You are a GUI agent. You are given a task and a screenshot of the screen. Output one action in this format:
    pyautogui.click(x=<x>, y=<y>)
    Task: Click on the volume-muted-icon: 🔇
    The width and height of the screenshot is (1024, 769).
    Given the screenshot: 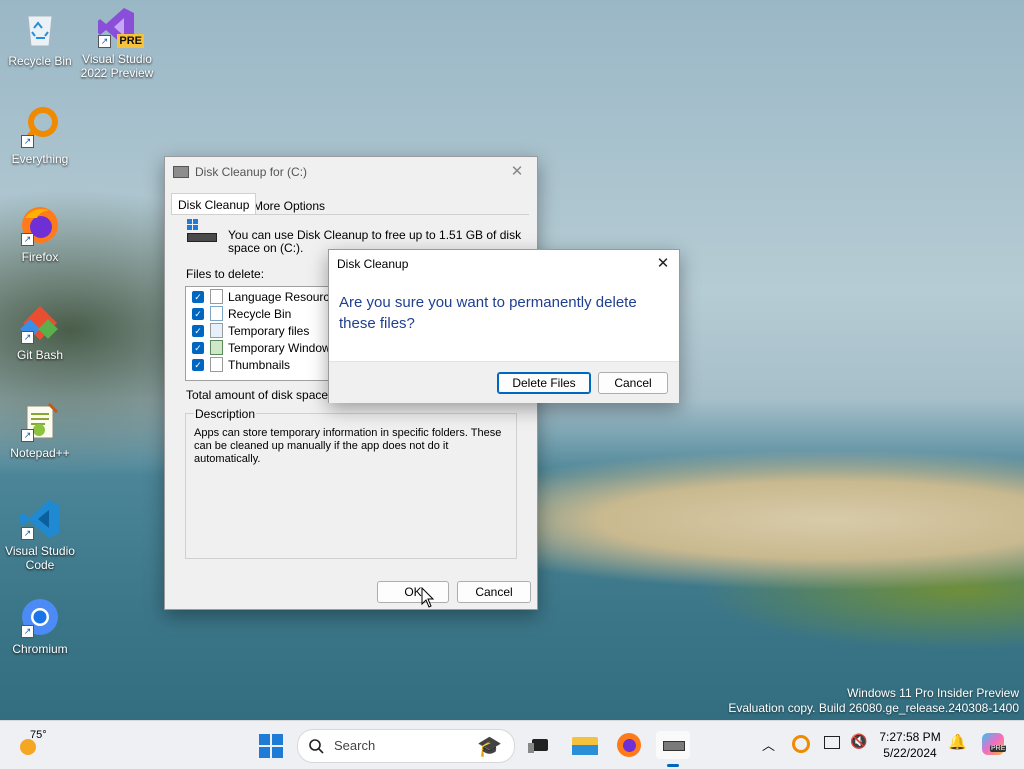 What is the action you would take?
    pyautogui.click(x=858, y=741)
    